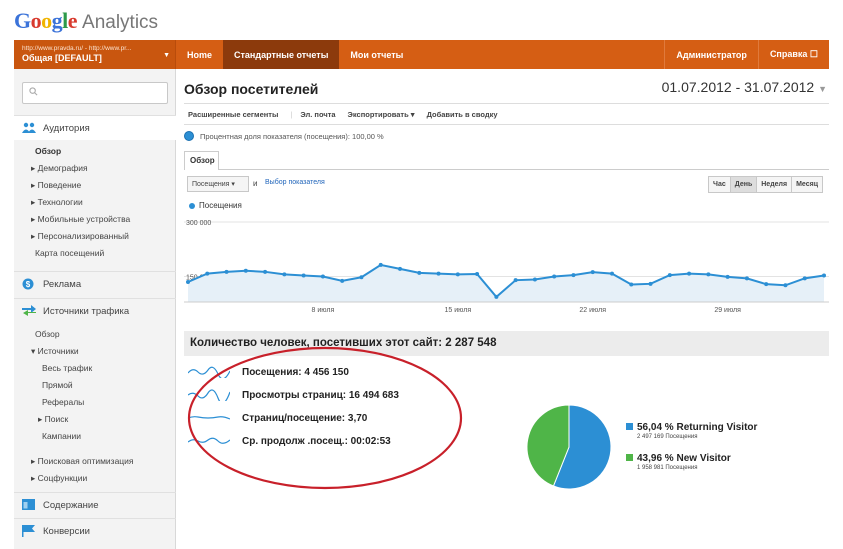 Image resolution: width=843 pixels, height=549 pixels. What do you see at coordinates (46, 20) in the screenshot?
I see `logo-brand: Google` at bounding box center [46, 20].